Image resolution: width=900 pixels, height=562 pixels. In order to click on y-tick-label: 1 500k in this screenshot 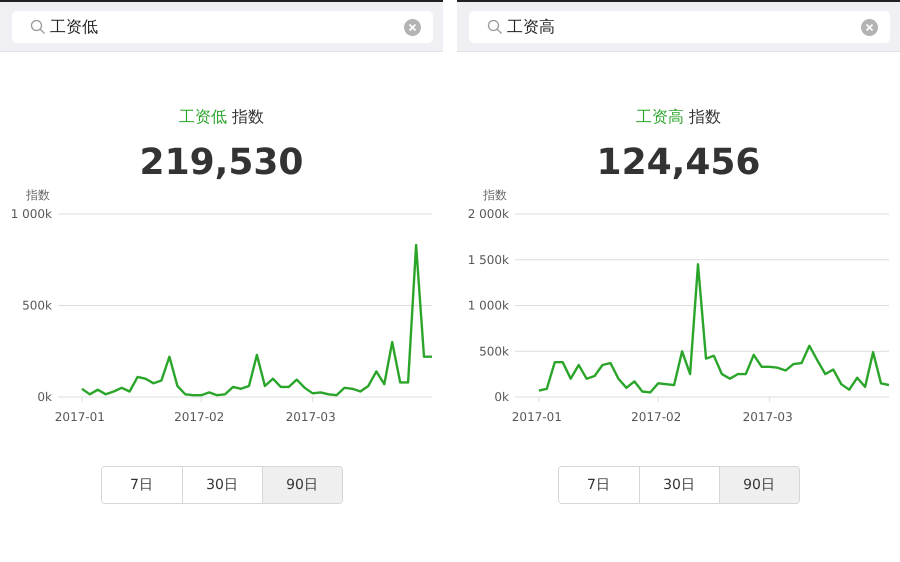, I will do `click(488, 259)`.